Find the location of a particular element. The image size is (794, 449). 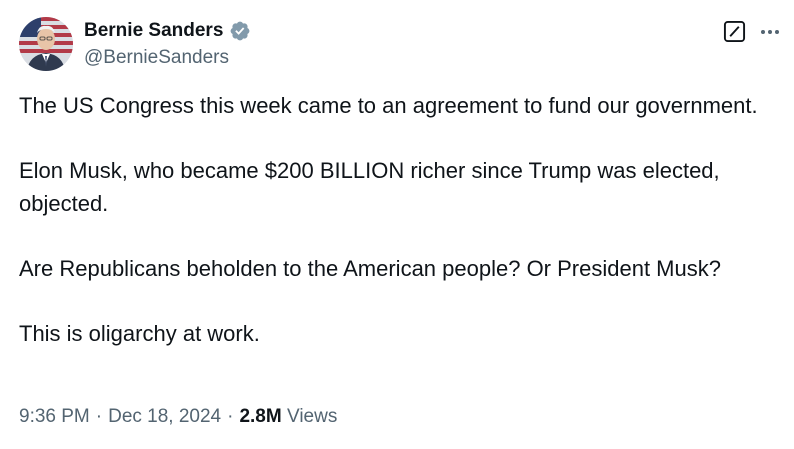

tweet-timestamp-link: 9:36 PM · Dec 18, 2024 is located at coordinates (120, 416).